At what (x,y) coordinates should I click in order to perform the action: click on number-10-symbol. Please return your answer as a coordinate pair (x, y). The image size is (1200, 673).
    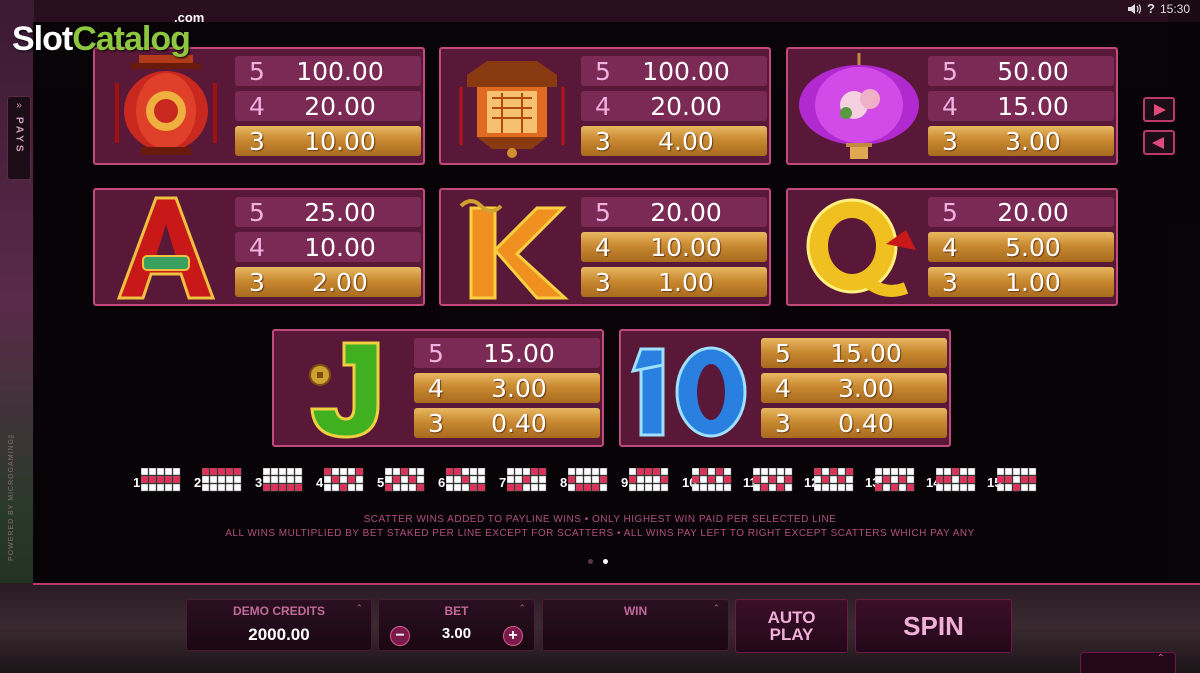
    Looking at the image, I should click on (692, 388).